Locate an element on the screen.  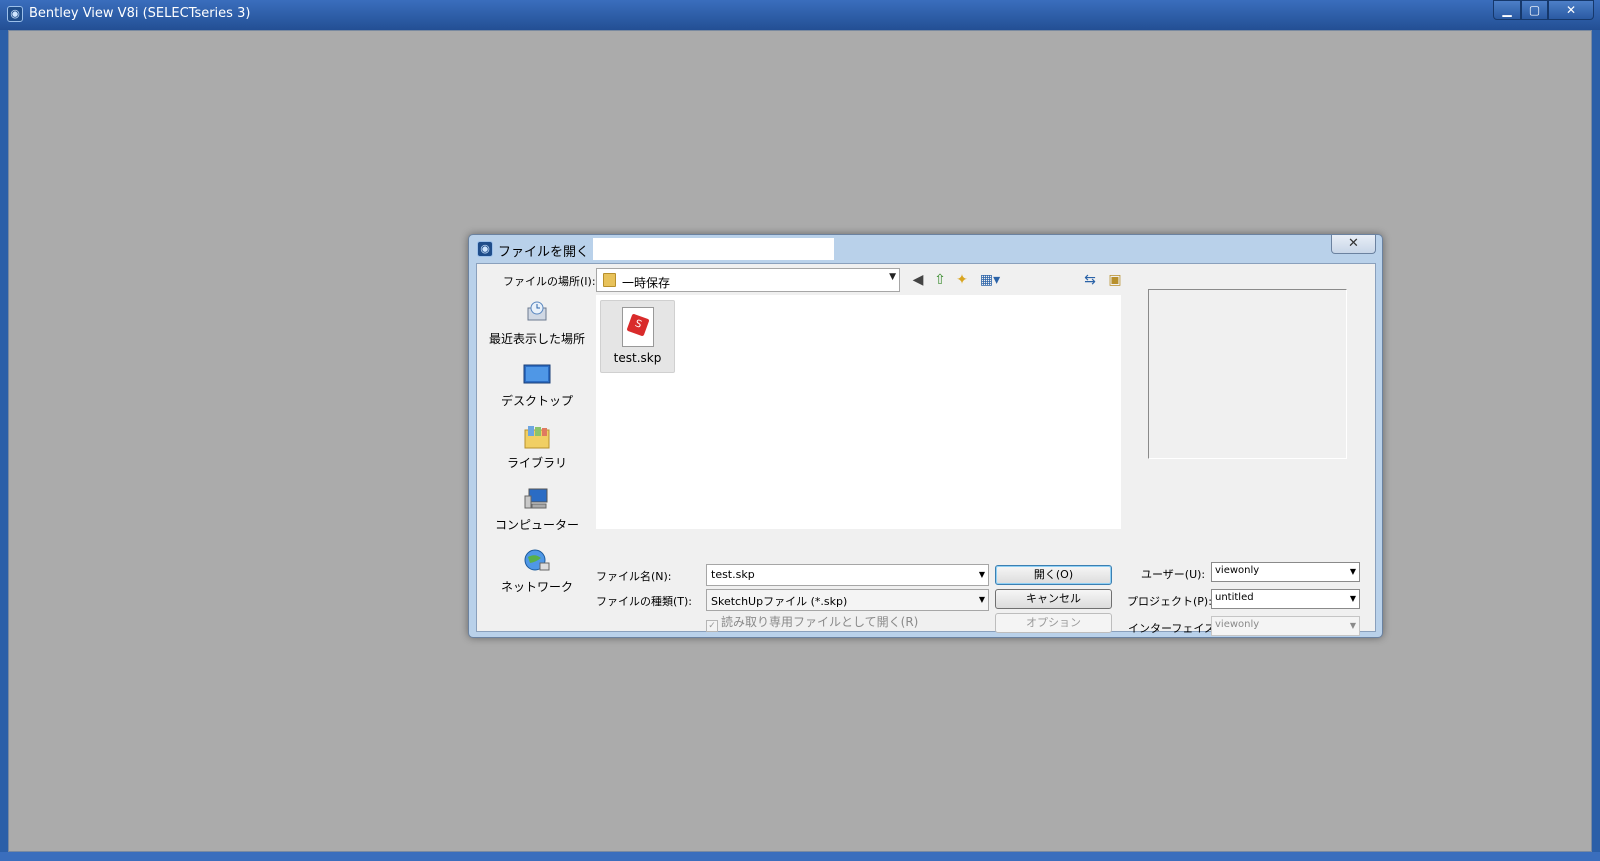
user-select: viewonly ▼ is located at coordinates (1285, 572).